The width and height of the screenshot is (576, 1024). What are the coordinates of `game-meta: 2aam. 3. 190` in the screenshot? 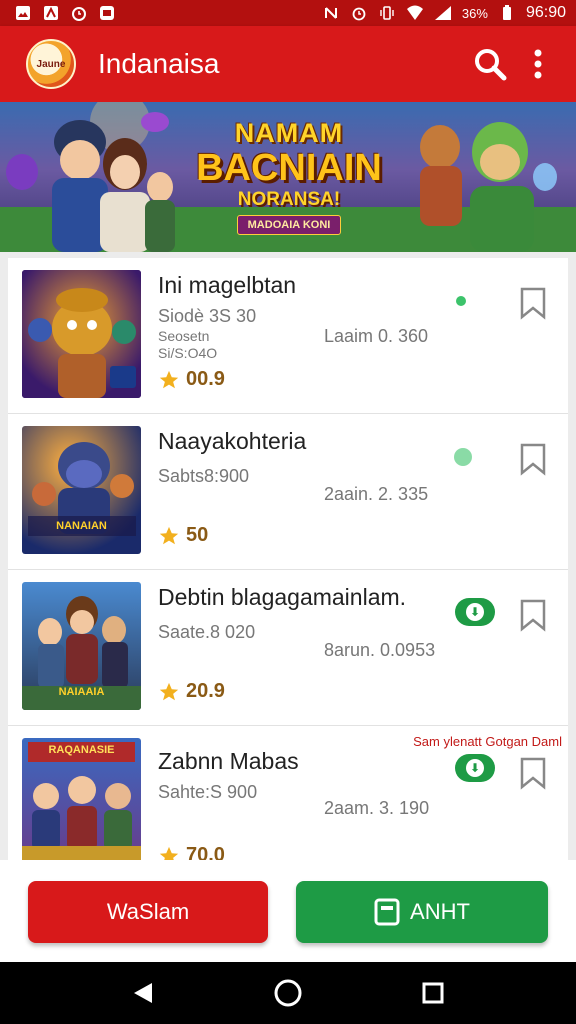 It's located at (377, 808).